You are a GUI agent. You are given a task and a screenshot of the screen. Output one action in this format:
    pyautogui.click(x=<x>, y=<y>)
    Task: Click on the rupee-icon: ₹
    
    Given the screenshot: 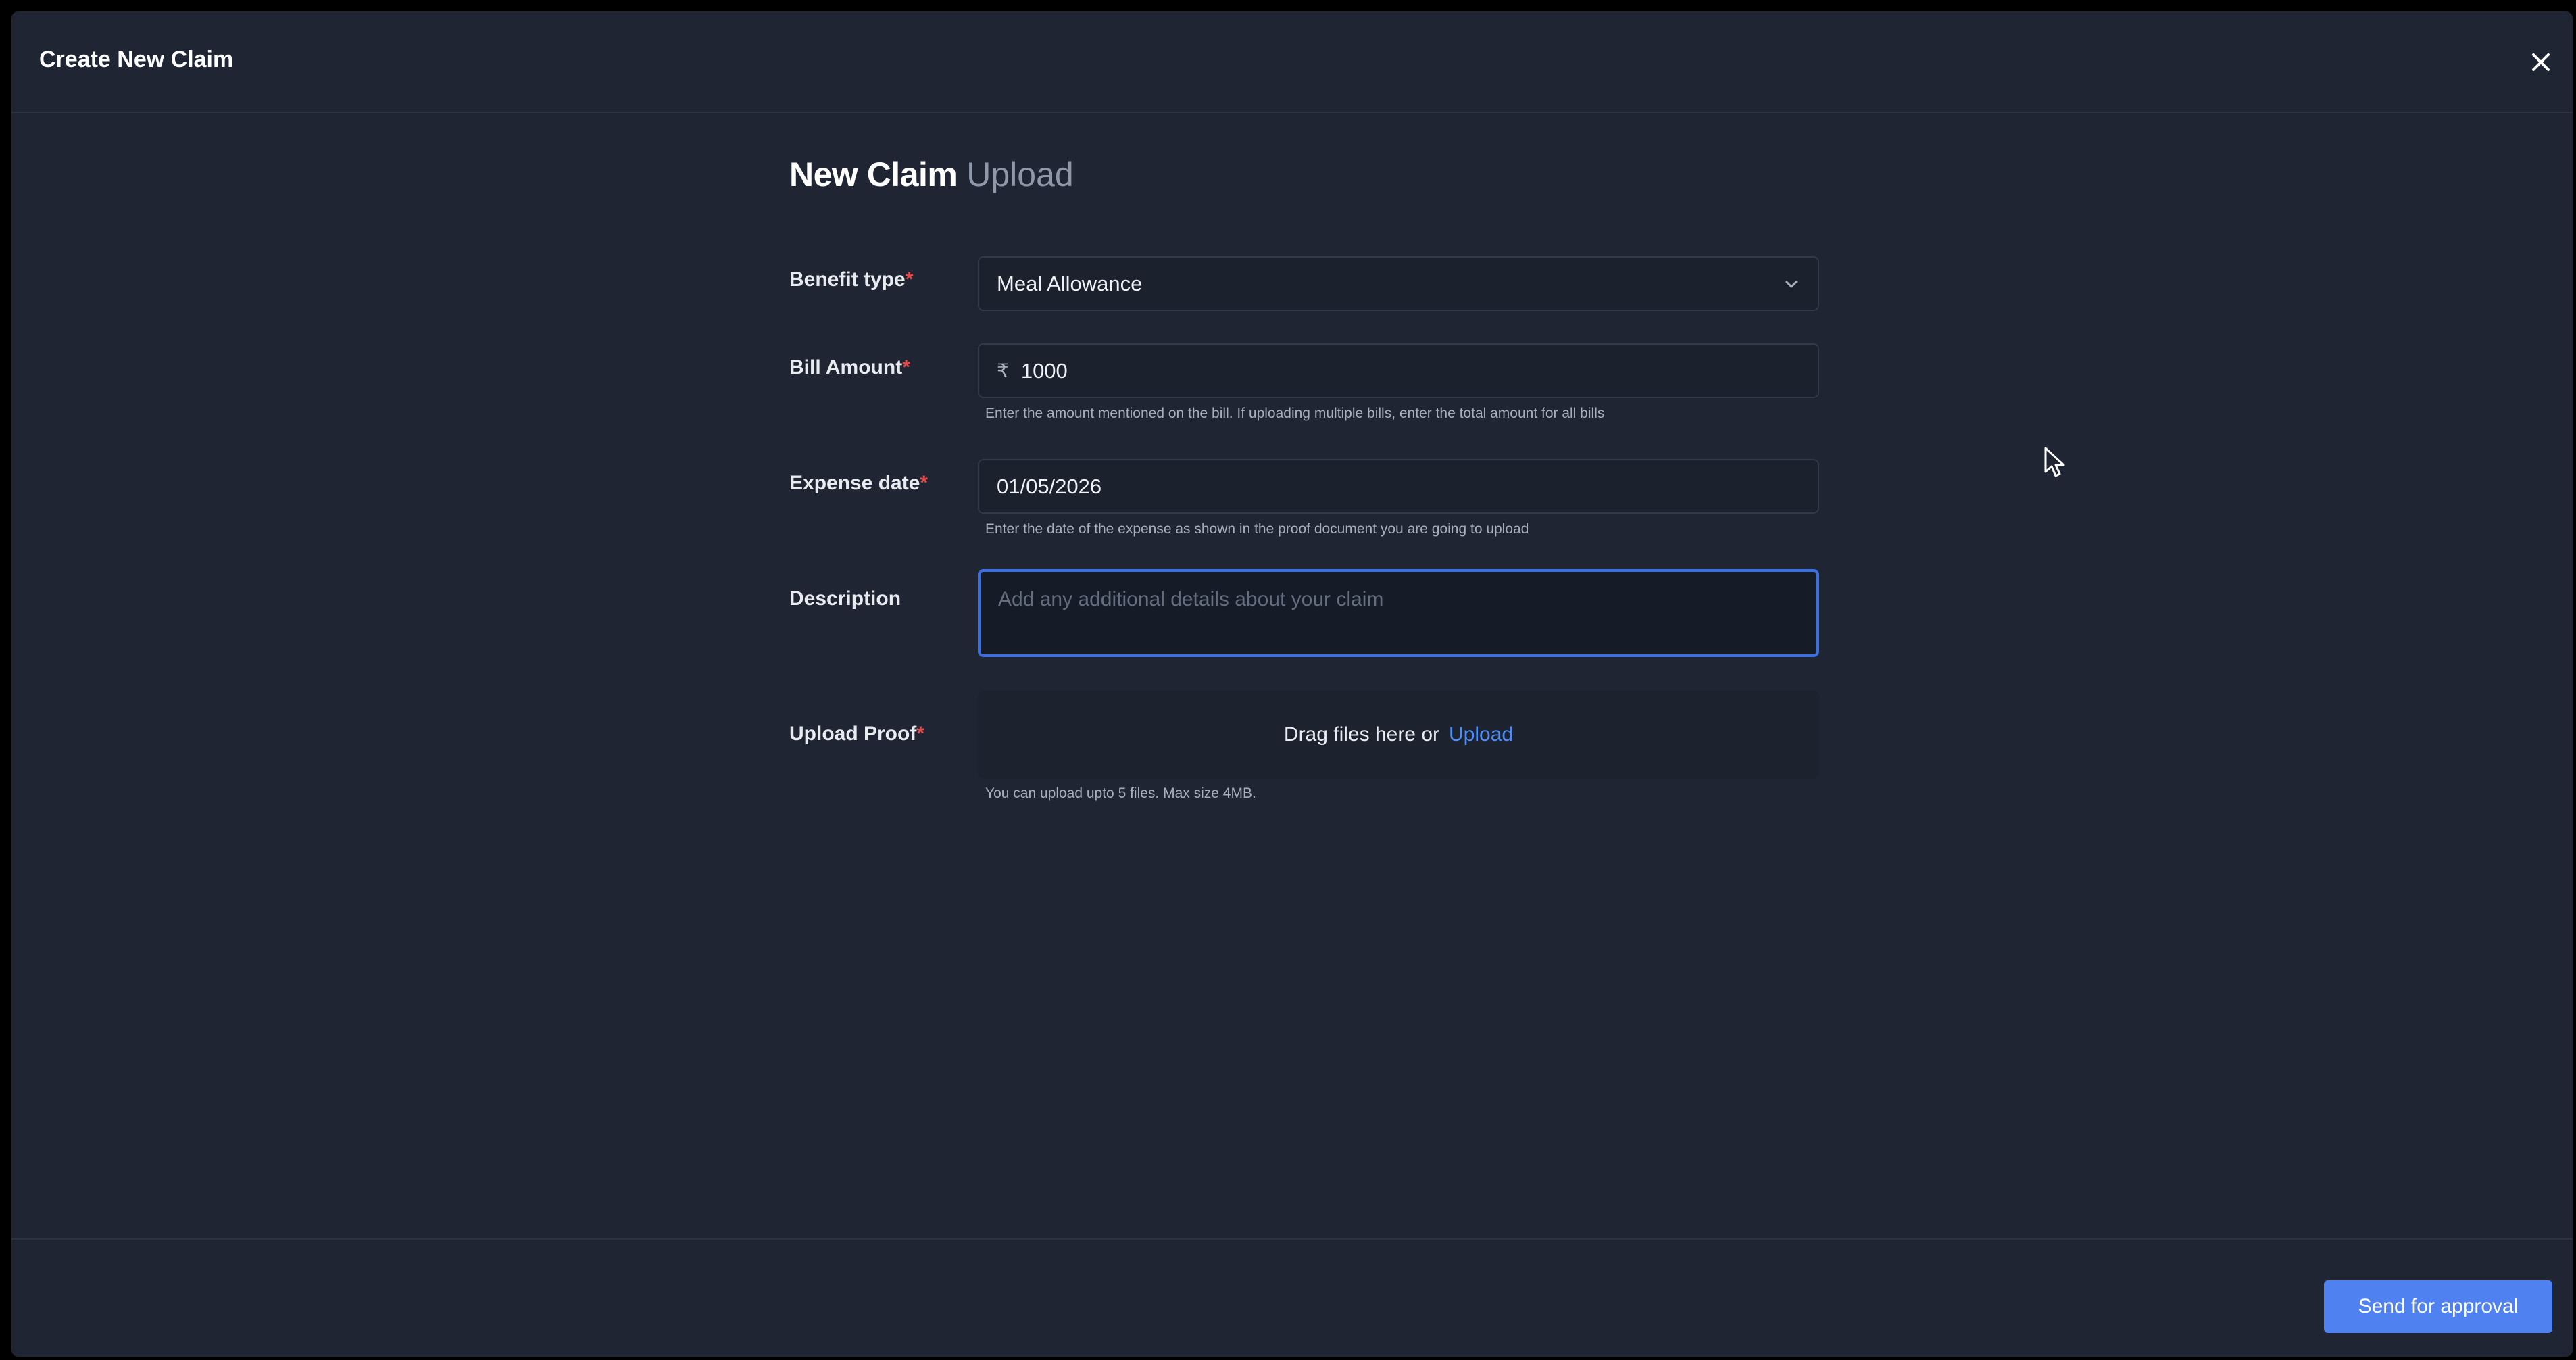 What is the action you would take?
    pyautogui.click(x=1003, y=370)
    